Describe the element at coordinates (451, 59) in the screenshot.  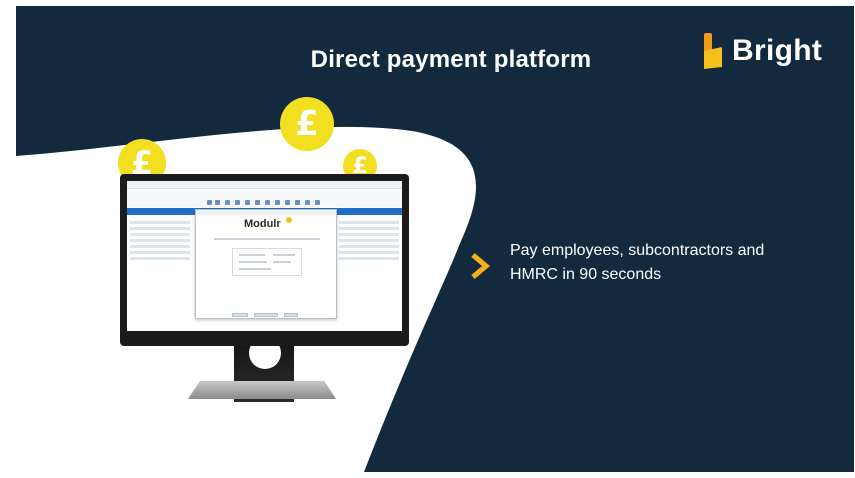
I see `slide-title: Direct payment platform` at that location.